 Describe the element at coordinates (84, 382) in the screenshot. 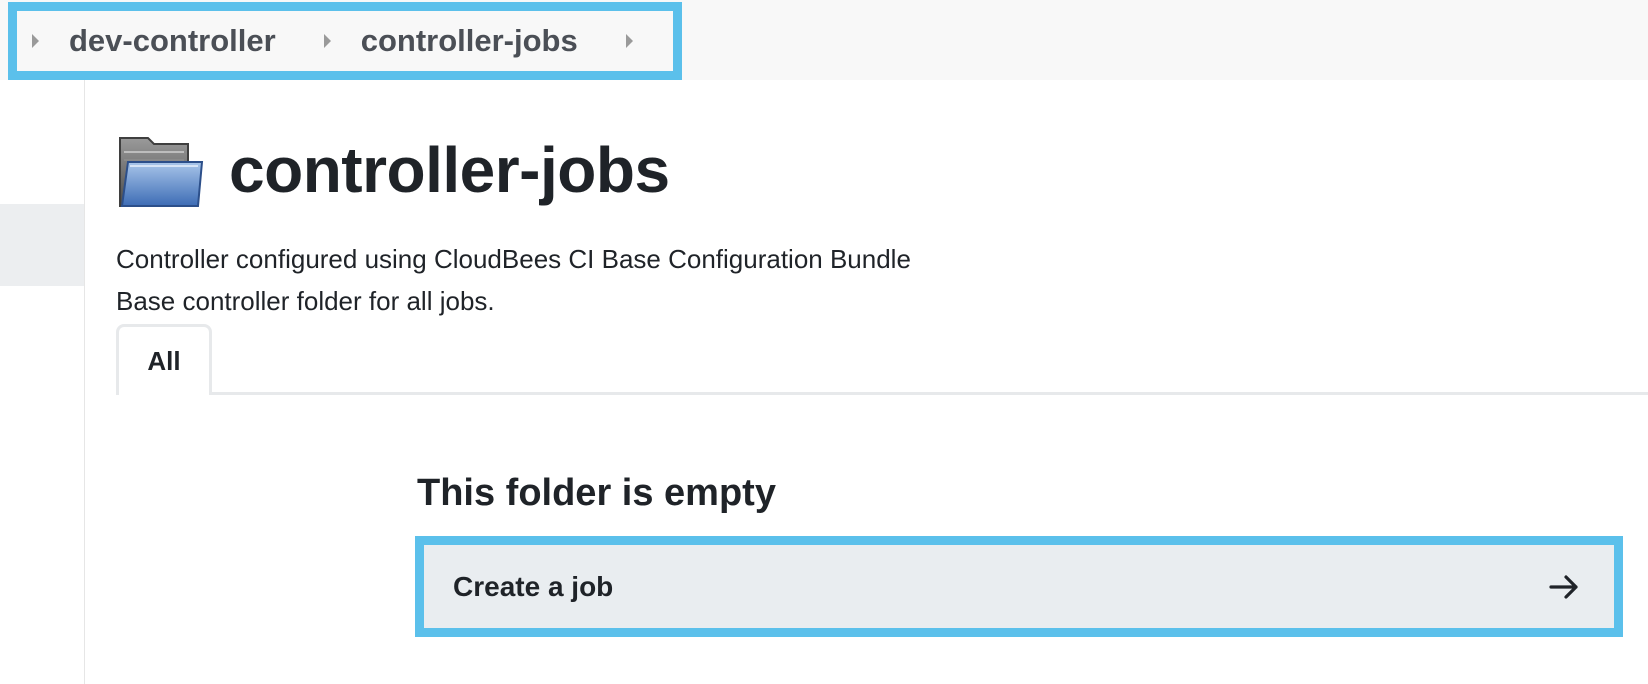

I see `sidebar-divider` at that location.